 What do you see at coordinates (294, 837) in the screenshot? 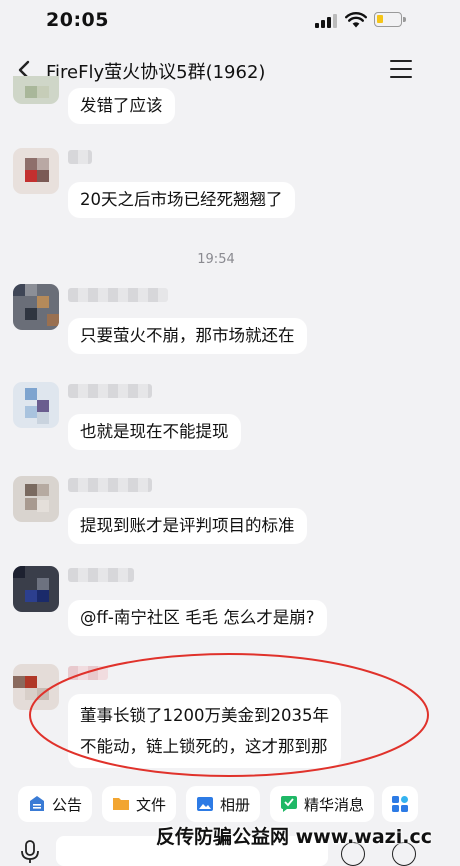
I see `watermark: 反传防骗公益网 www.wazi.cc` at bounding box center [294, 837].